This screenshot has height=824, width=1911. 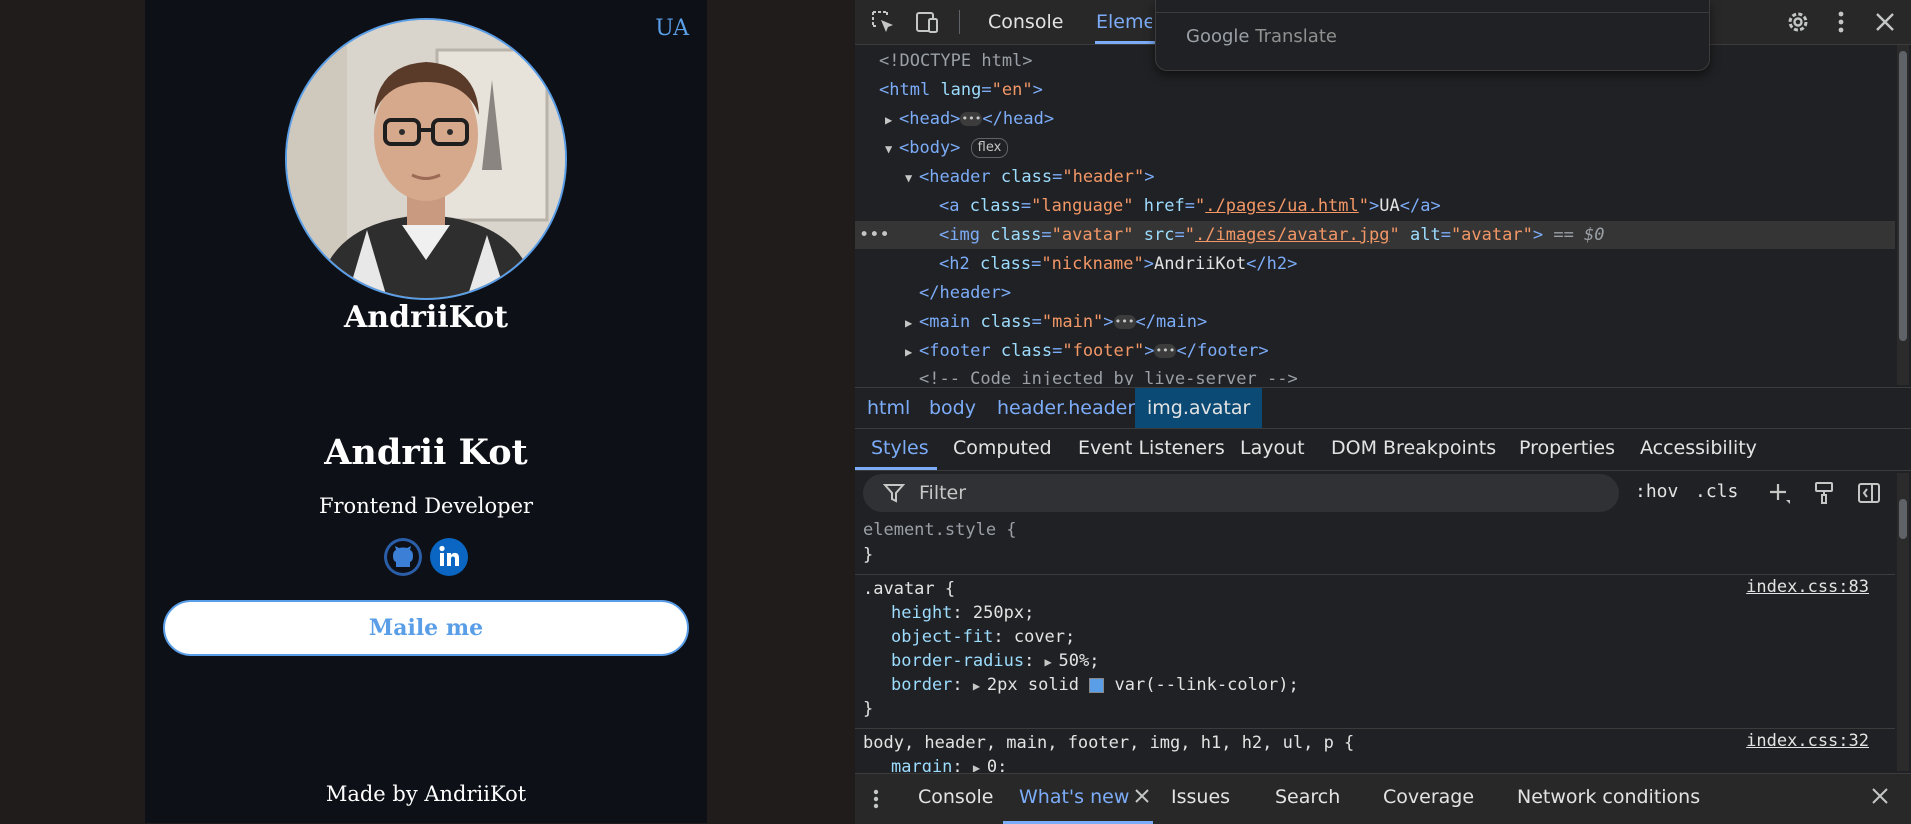 What do you see at coordinates (1413, 448) in the screenshot?
I see `tab-dom-breakpoints: DOM Breakpoints` at bounding box center [1413, 448].